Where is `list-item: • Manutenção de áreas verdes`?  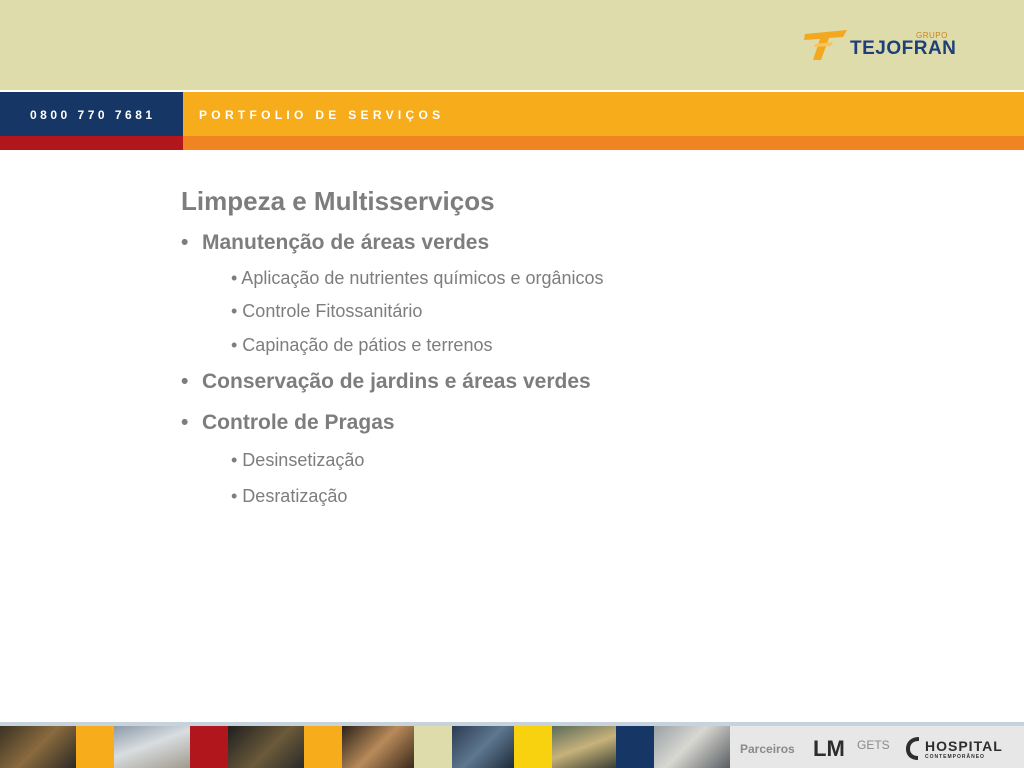 list-item: • Manutenção de áreas verdes is located at coordinates (335, 243).